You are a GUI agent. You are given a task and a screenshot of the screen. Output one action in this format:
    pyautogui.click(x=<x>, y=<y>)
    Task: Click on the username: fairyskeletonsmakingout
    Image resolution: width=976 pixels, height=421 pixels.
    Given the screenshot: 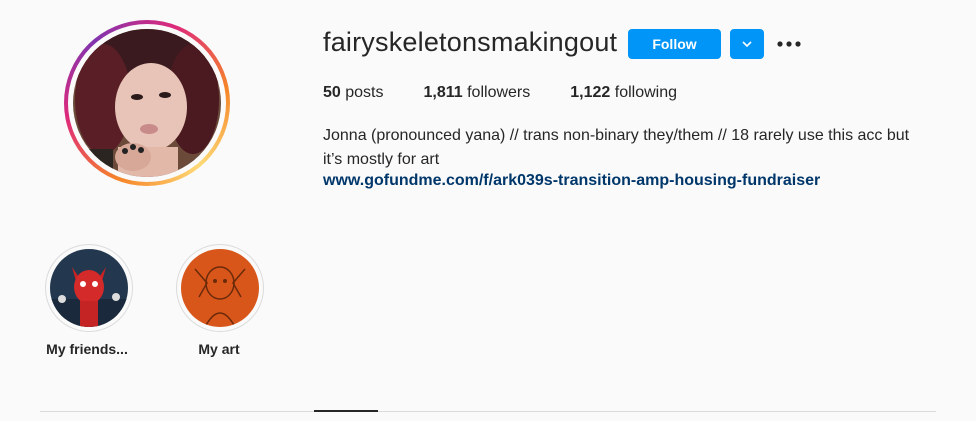 What is the action you would take?
    pyautogui.click(x=470, y=42)
    